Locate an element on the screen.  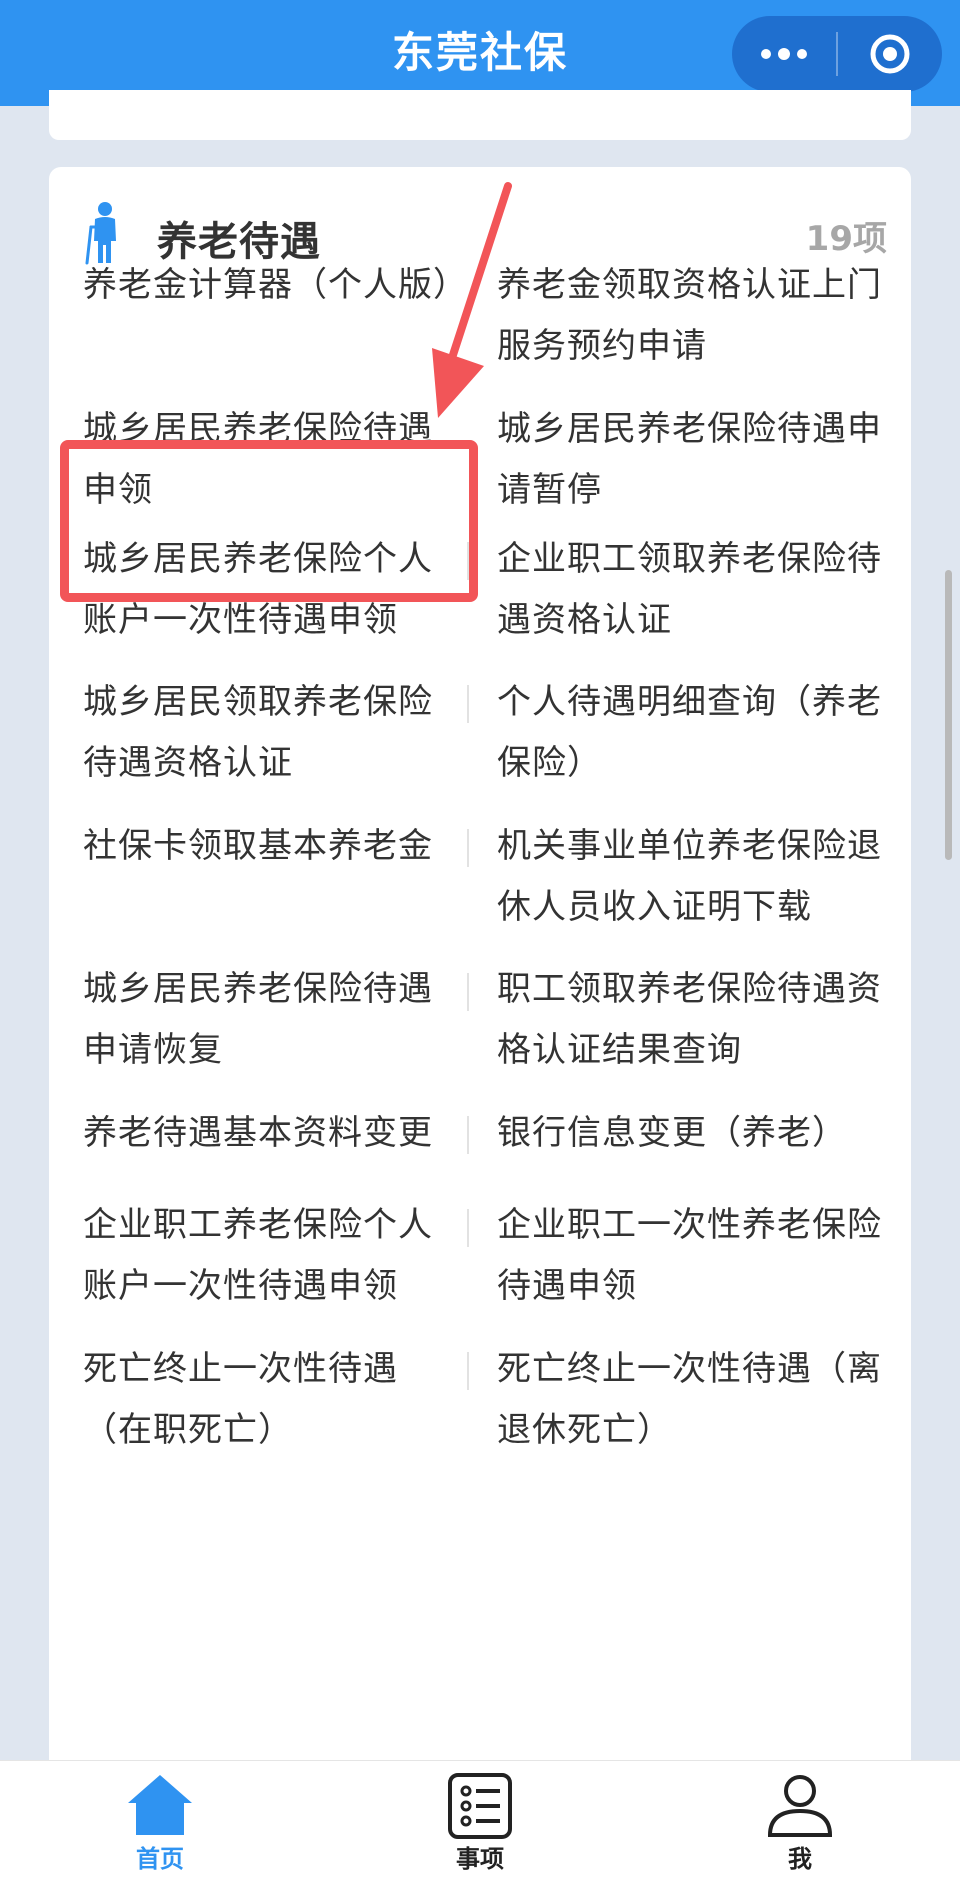
previous-card is located at coordinates (480, 115).